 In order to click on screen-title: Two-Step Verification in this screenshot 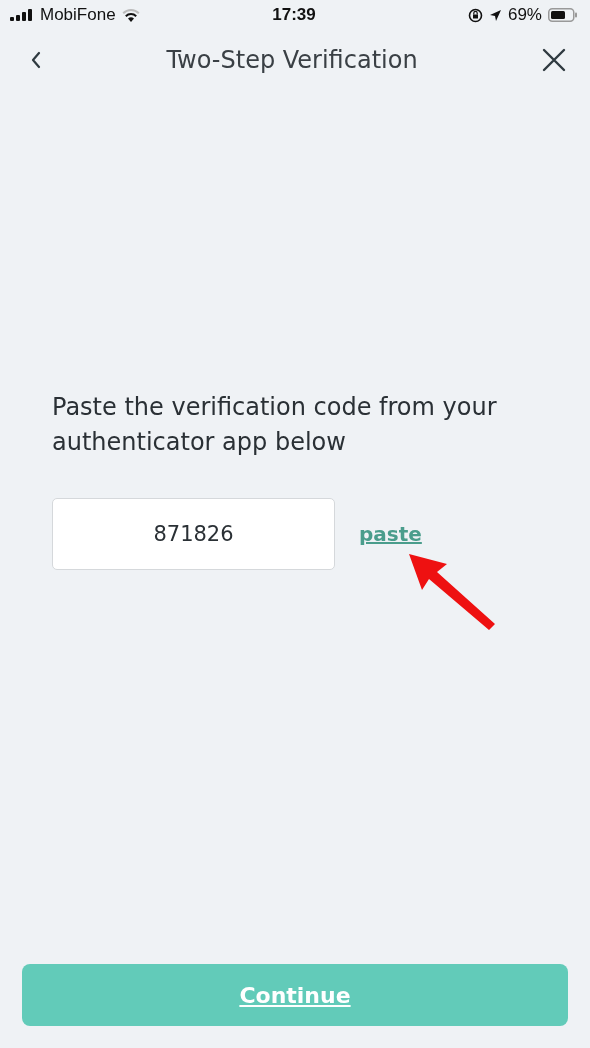, I will do `click(292, 60)`.